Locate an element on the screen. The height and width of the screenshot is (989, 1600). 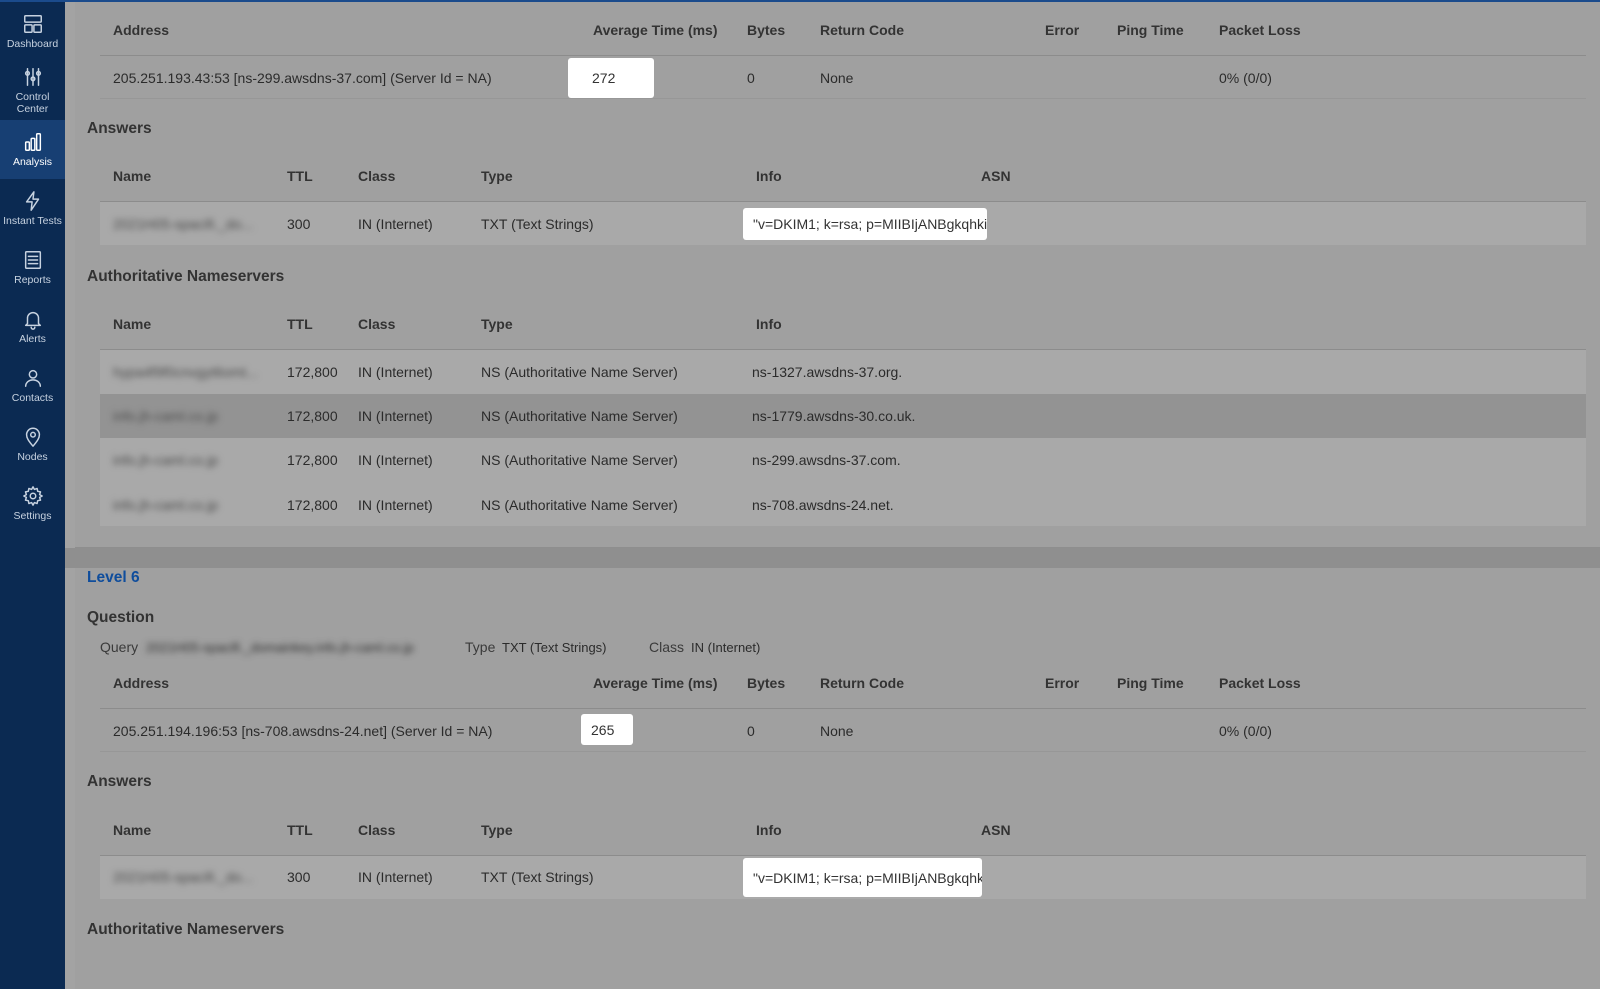
average-time-value-box: 272 is located at coordinates (611, 78).